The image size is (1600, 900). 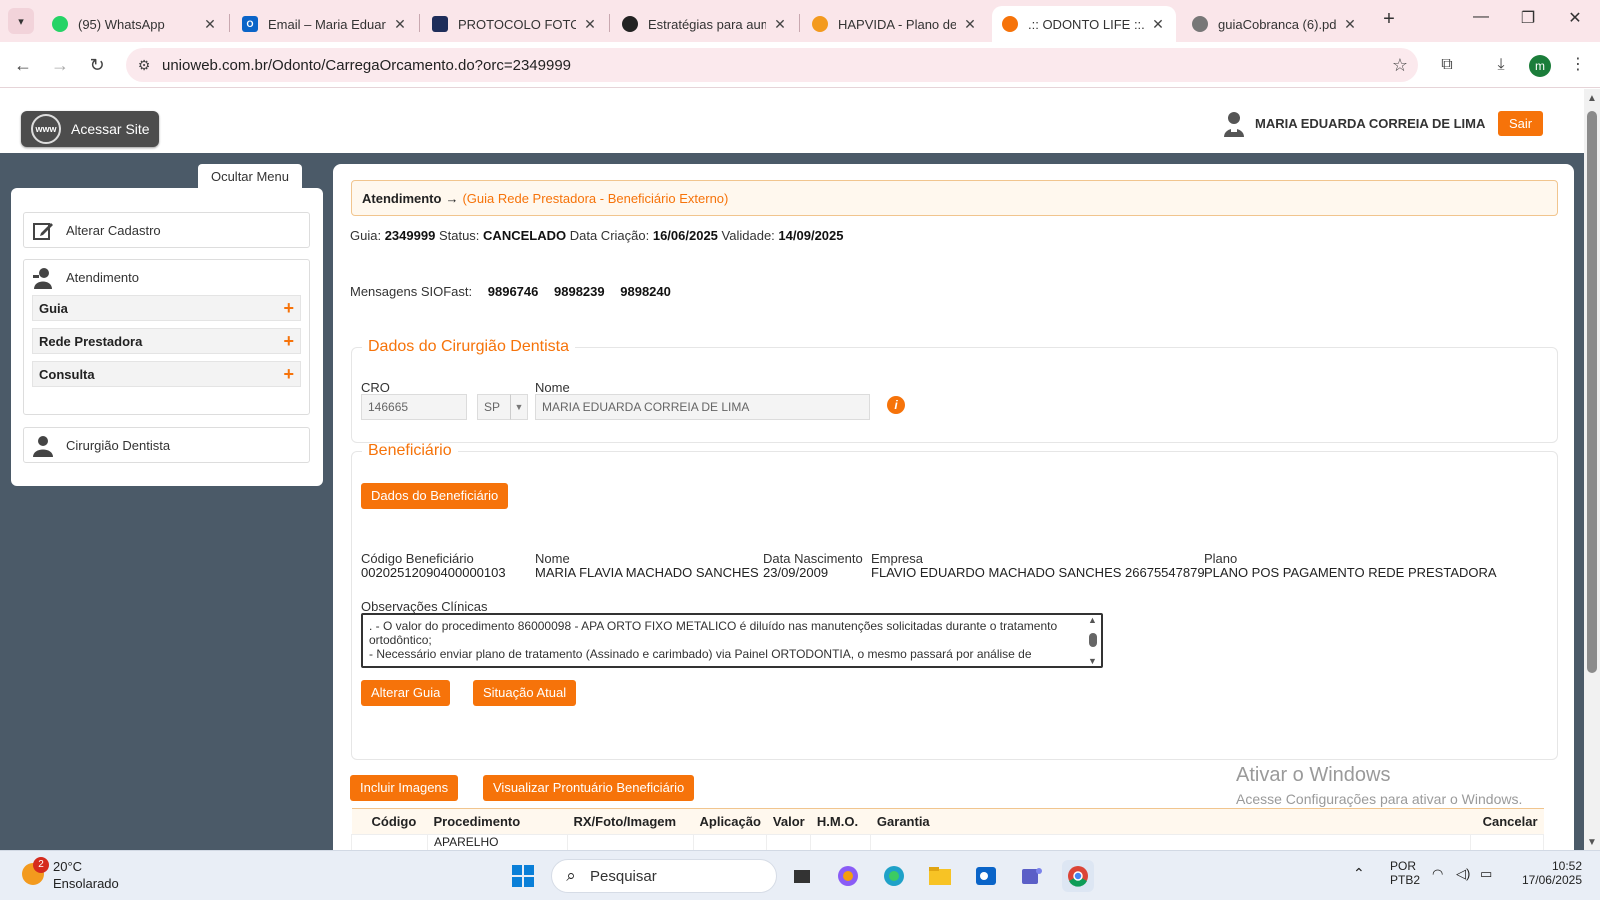 I want to click on tab-title: PROTOCOLO FOTOGRAF, so click(x=517, y=24).